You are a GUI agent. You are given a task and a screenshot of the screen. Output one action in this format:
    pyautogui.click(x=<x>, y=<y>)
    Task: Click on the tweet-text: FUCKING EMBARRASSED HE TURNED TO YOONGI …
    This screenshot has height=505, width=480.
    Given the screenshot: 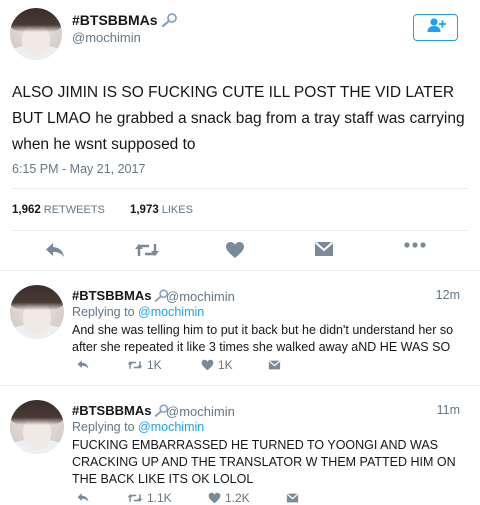 What is the action you would take?
    pyautogui.click(x=264, y=462)
    